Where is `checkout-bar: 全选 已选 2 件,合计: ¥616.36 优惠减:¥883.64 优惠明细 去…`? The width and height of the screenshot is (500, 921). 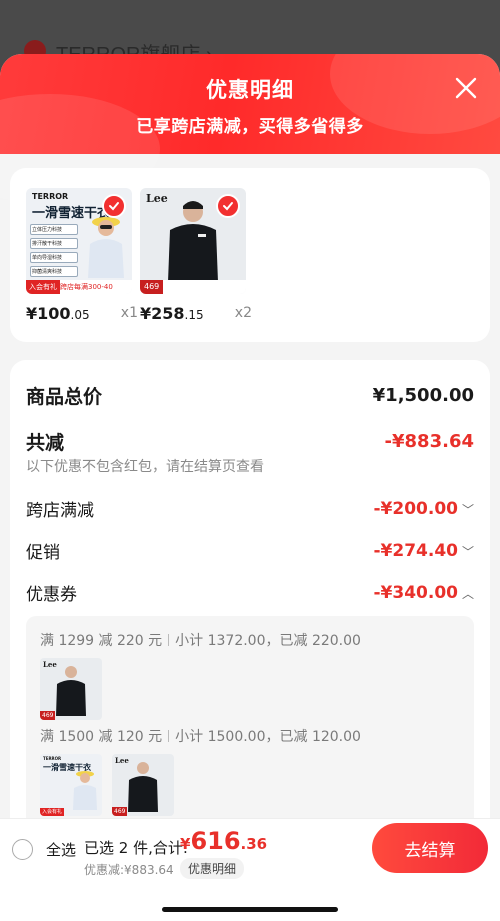 checkout-bar: 全选 已选 2 件,合计: ¥616.36 优惠减:¥883.64 优惠明细 去… is located at coordinates (250, 869).